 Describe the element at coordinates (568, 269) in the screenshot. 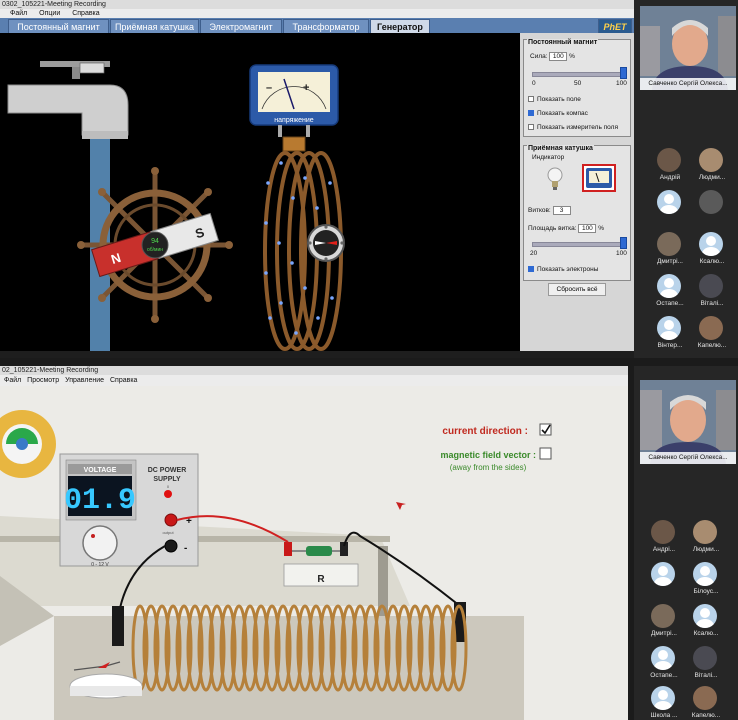

I see `show-electrons-label: Показать электроны` at that location.